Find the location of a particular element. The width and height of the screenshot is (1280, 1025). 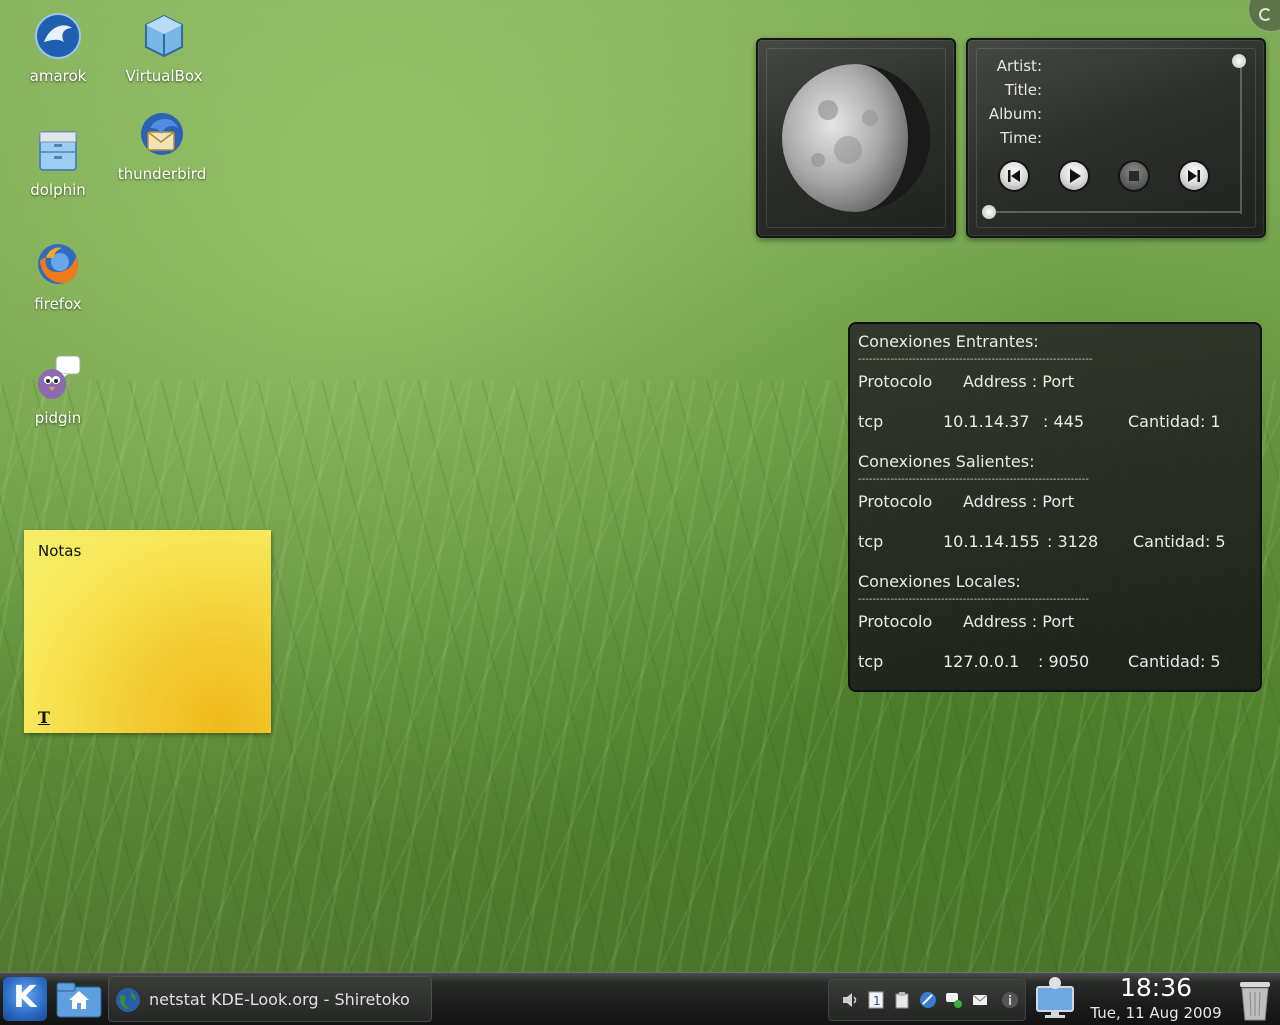

stop-icon is located at coordinates (1134, 176).